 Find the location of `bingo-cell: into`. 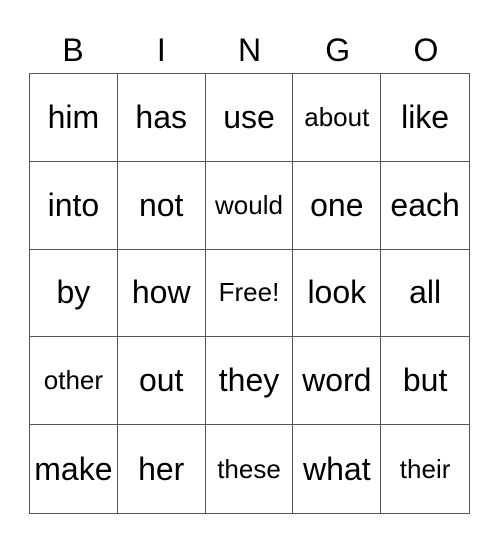

bingo-cell: into is located at coordinates (74, 205).